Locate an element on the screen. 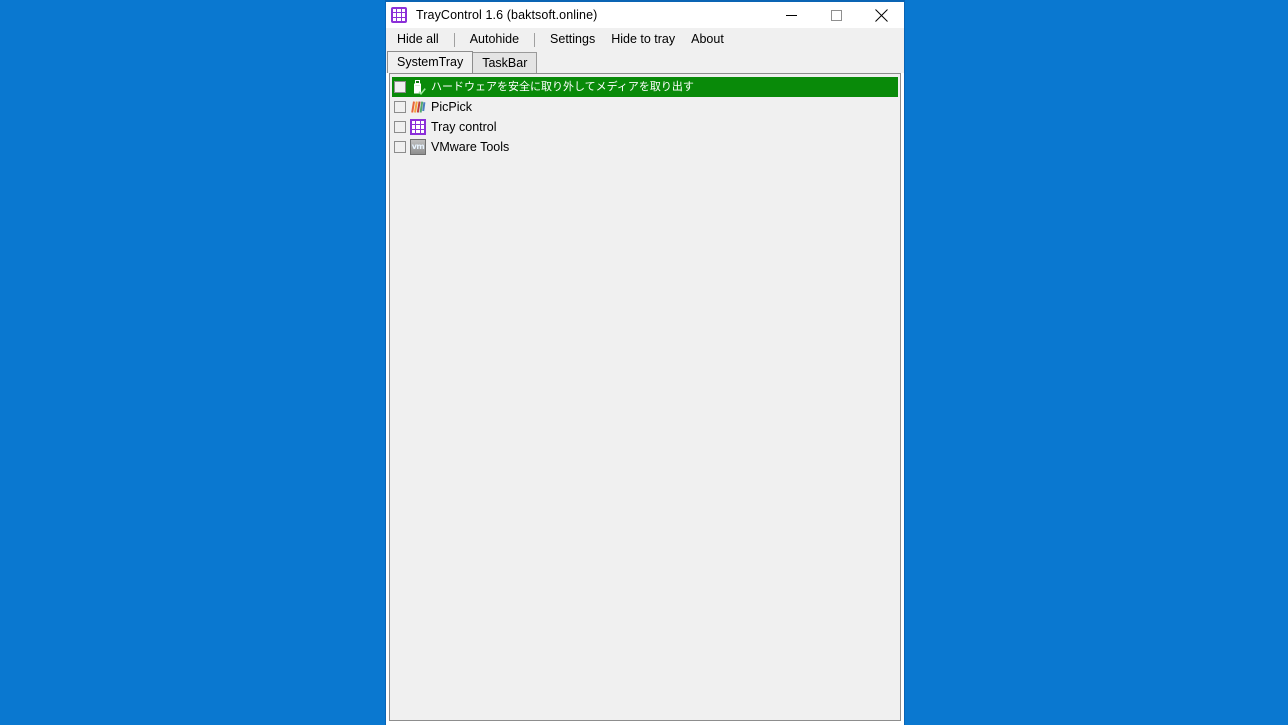 The width and height of the screenshot is (1288, 725). maximize-icon is located at coordinates (836, 15).